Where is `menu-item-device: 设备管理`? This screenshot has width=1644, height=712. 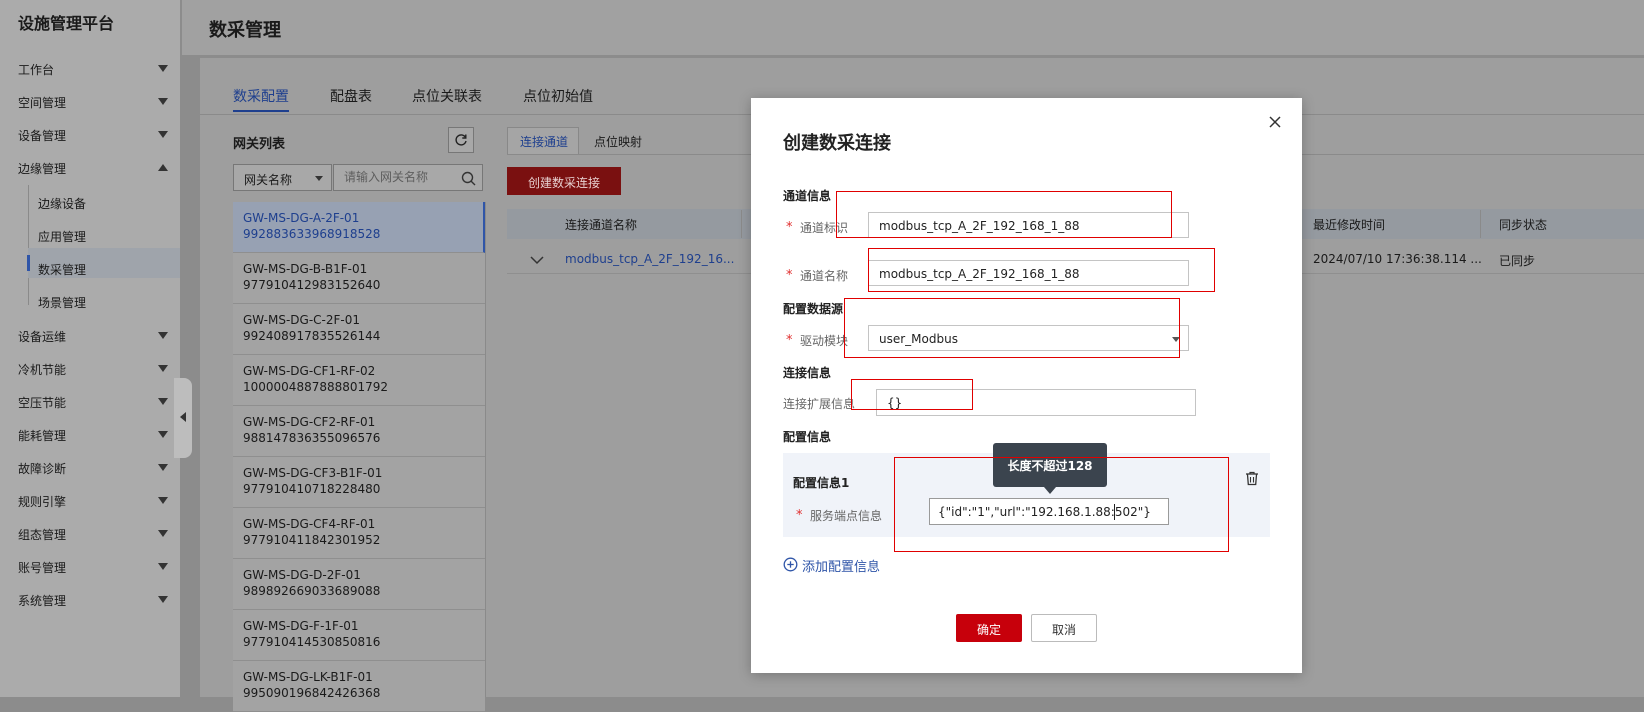
menu-item-device: 设备管理 is located at coordinates (93, 135).